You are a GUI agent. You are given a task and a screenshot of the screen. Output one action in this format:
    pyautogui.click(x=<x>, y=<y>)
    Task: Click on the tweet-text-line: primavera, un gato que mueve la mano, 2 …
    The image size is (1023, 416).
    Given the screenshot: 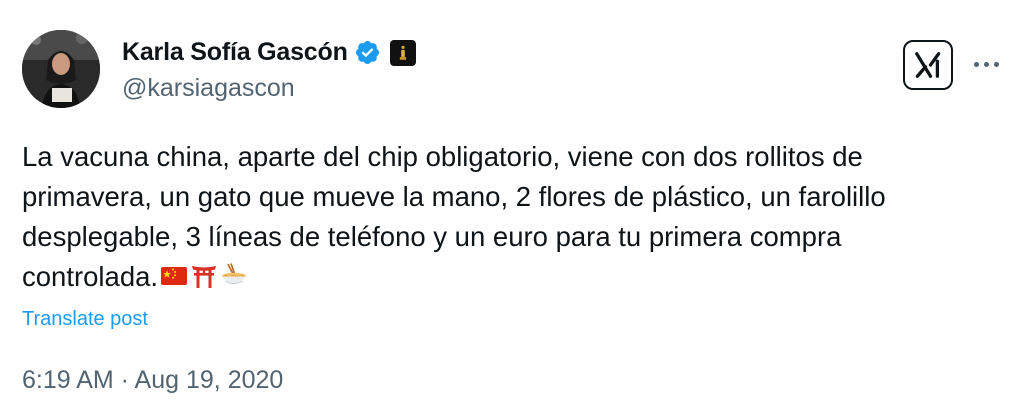 What is the action you would take?
    pyautogui.click(x=454, y=196)
    